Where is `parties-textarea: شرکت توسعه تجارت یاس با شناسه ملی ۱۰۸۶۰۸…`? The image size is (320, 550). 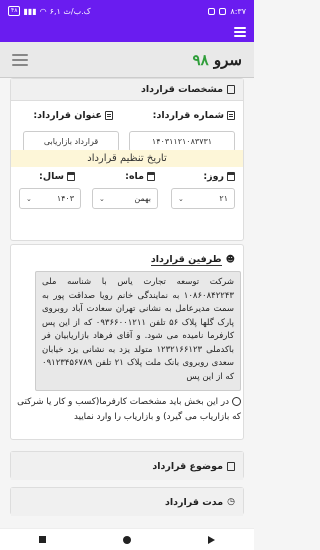 parties-textarea: شرکت توسعه تجارت یاس با شناسه ملی ۱۰۸۶۰۸… is located at coordinates (138, 331).